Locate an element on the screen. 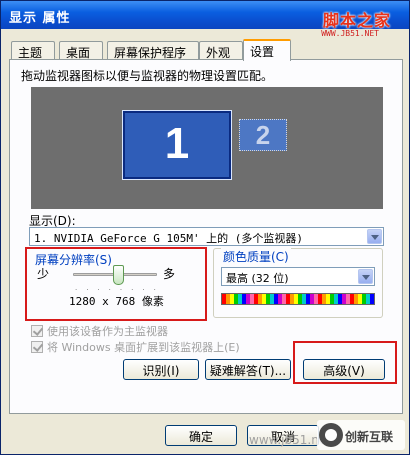 The image size is (410, 455). monitor-1-number: 1 is located at coordinates (177, 143).